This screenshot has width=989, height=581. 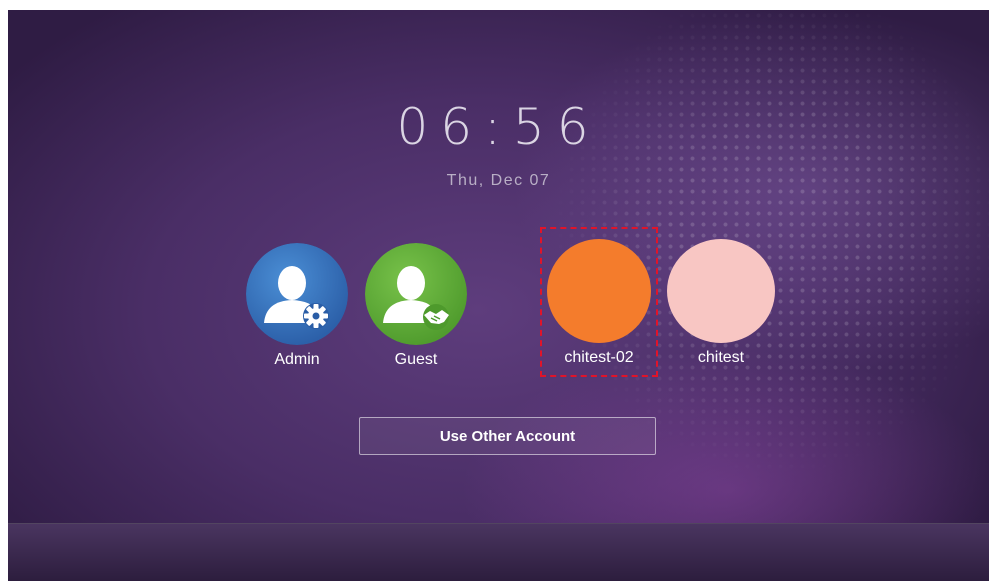 I want to click on user-chitest-02: chitest-02, so click(x=599, y=303).